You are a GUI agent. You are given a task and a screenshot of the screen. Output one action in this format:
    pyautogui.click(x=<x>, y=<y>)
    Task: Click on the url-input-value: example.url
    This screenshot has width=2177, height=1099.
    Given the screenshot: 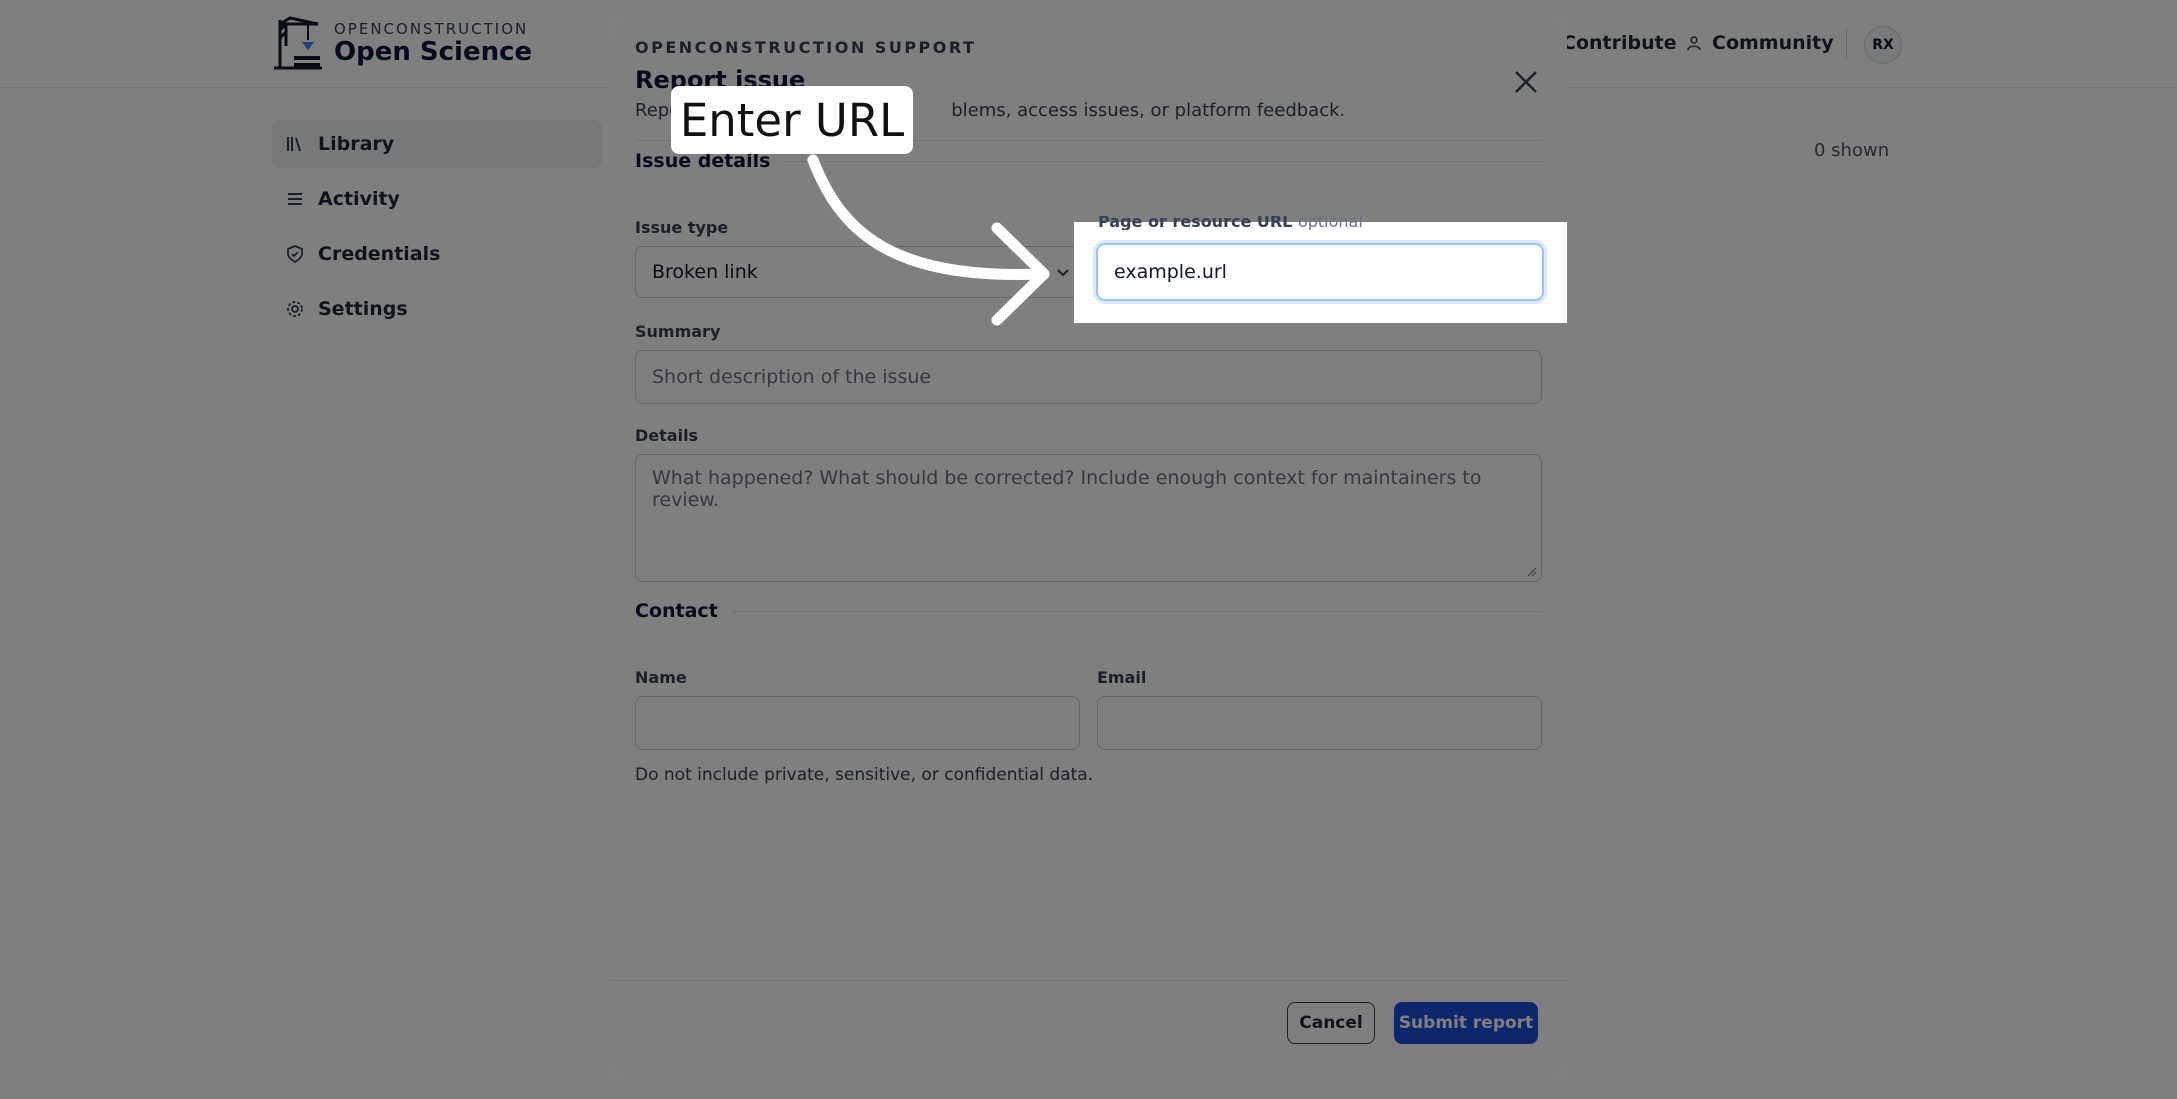 What is the action you would take?
    pyautogui.click(x=1170, y=272)
    